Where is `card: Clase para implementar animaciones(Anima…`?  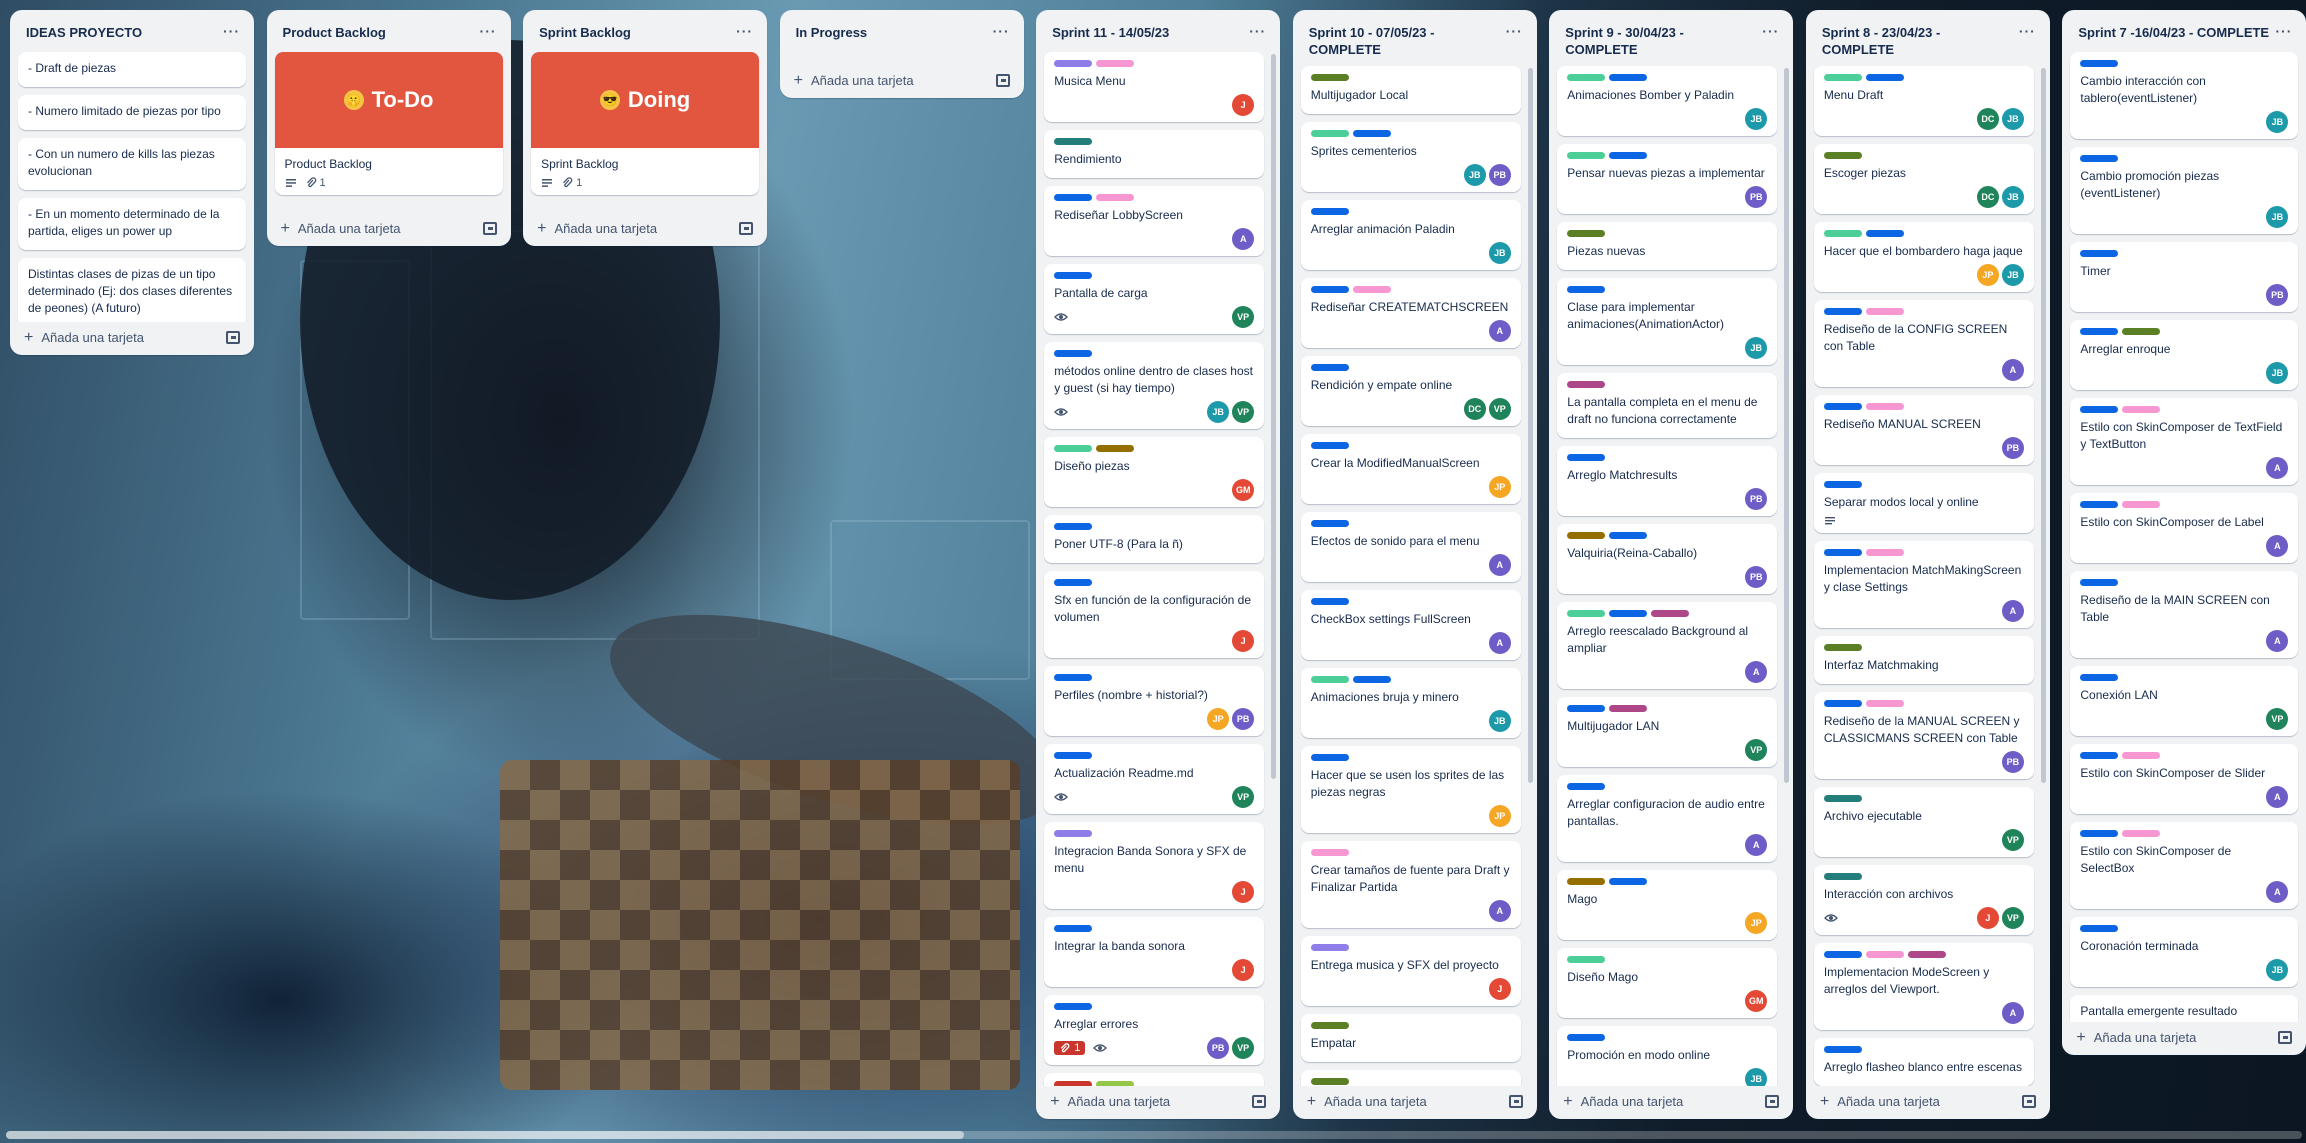
card: Clase para implementar animaciones(Anima… is located at coordinates (1667, 321).